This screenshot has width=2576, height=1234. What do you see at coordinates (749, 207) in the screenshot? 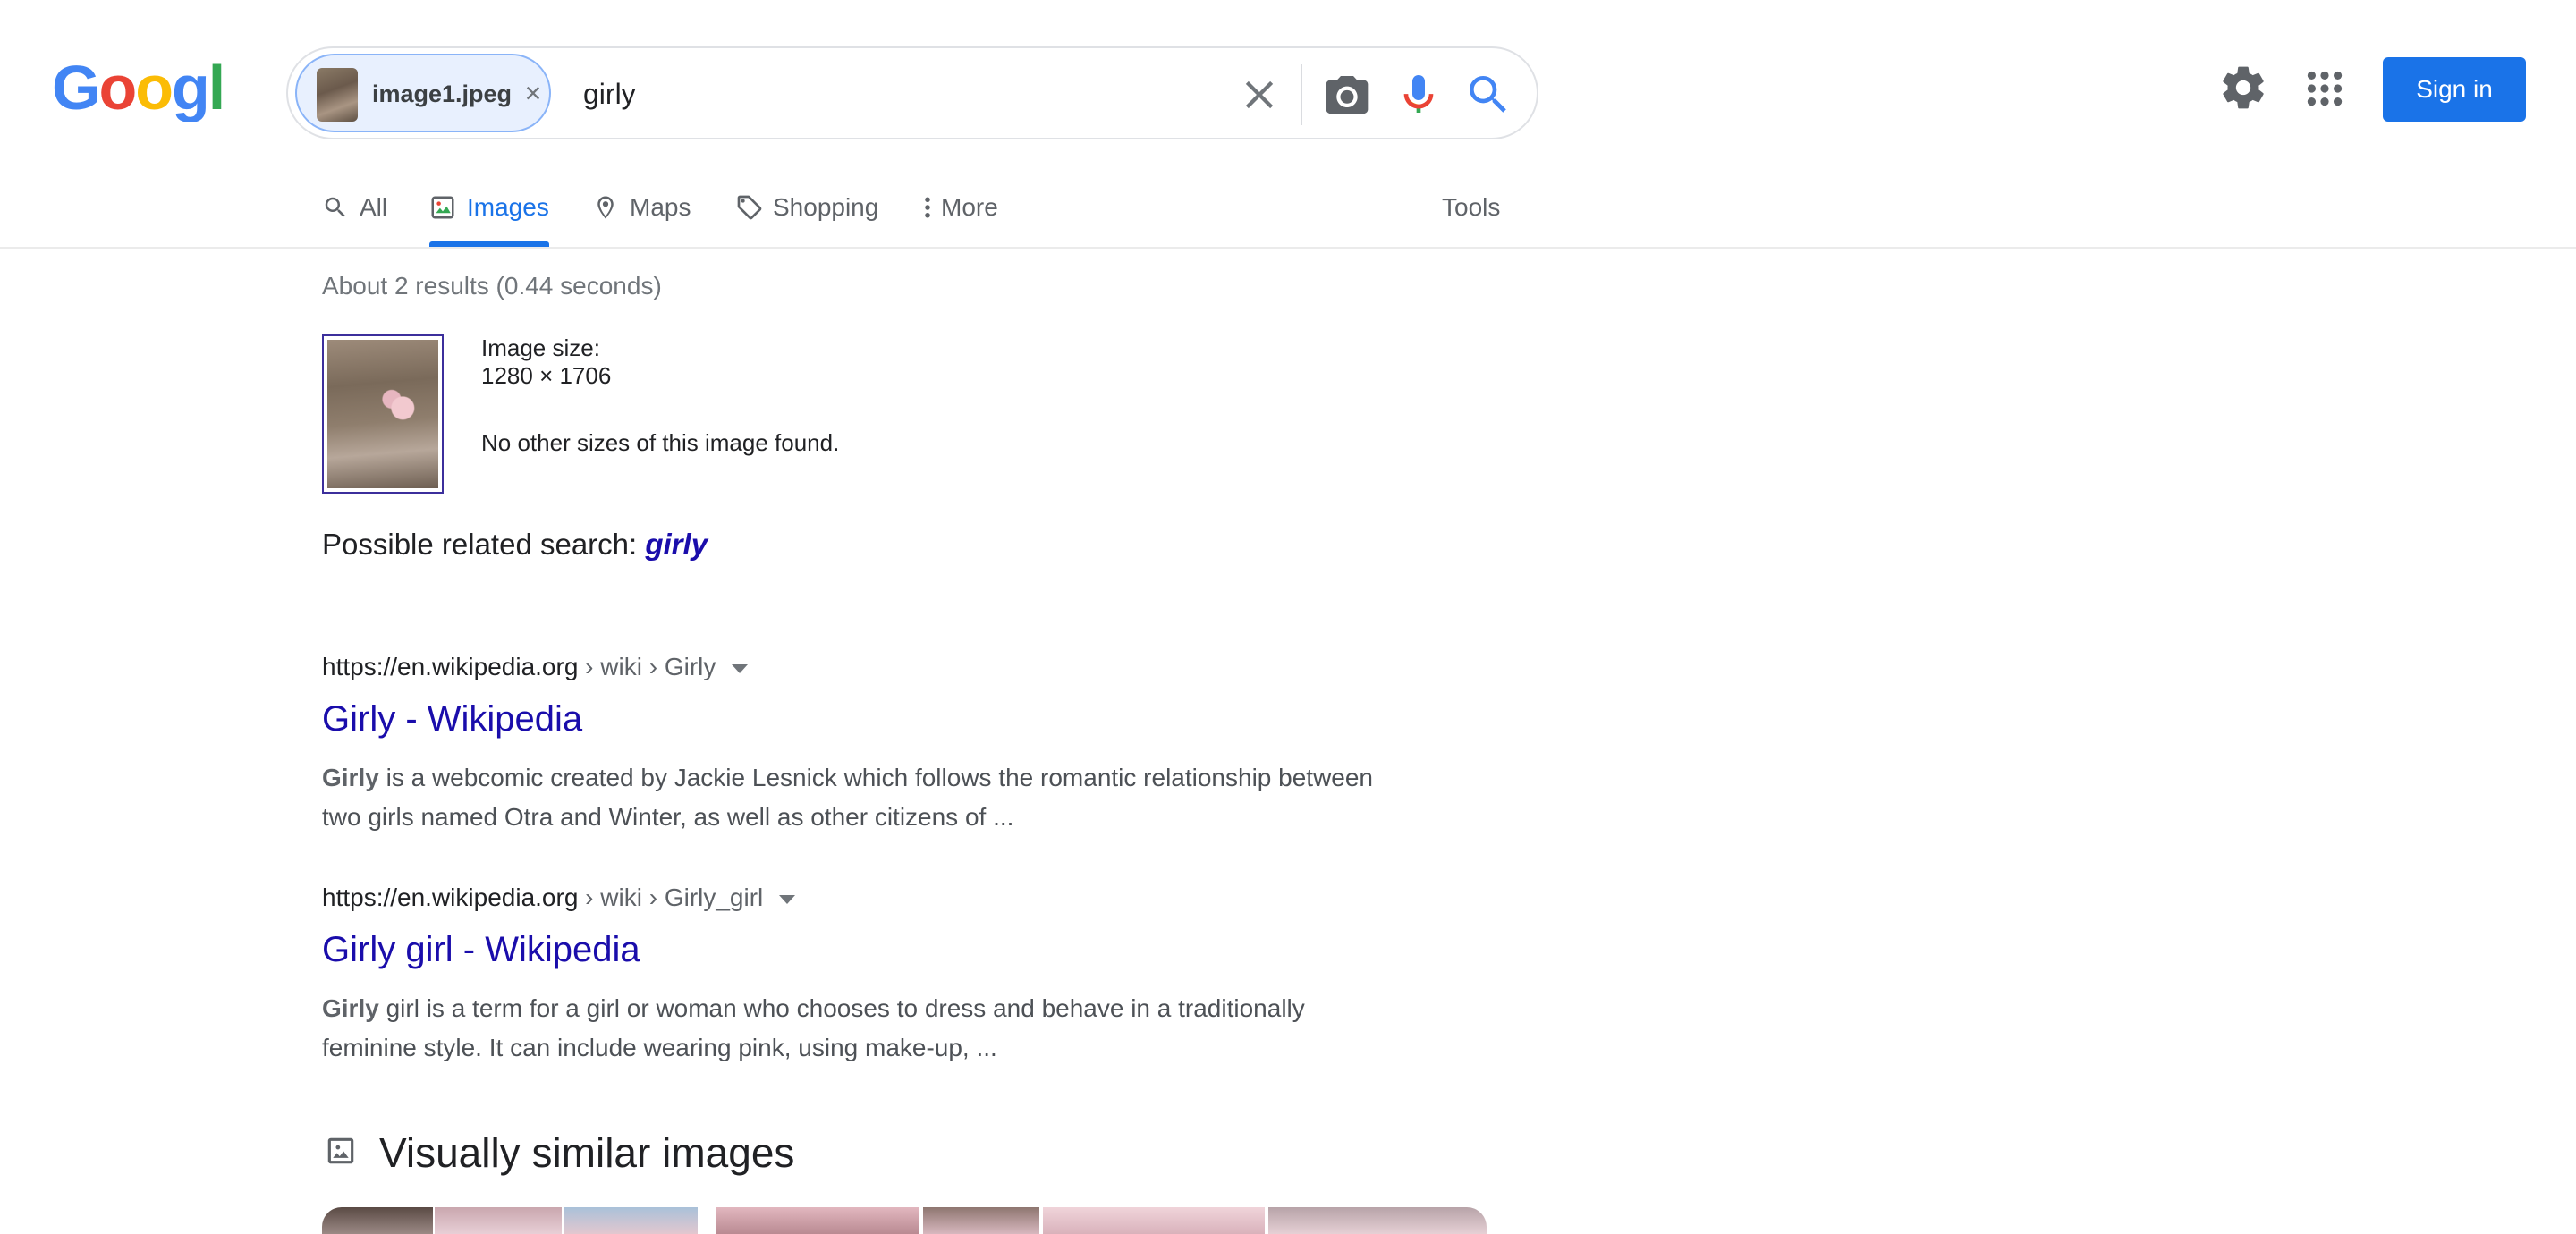
I see `tag-icon` at bounding box center [749, 207].